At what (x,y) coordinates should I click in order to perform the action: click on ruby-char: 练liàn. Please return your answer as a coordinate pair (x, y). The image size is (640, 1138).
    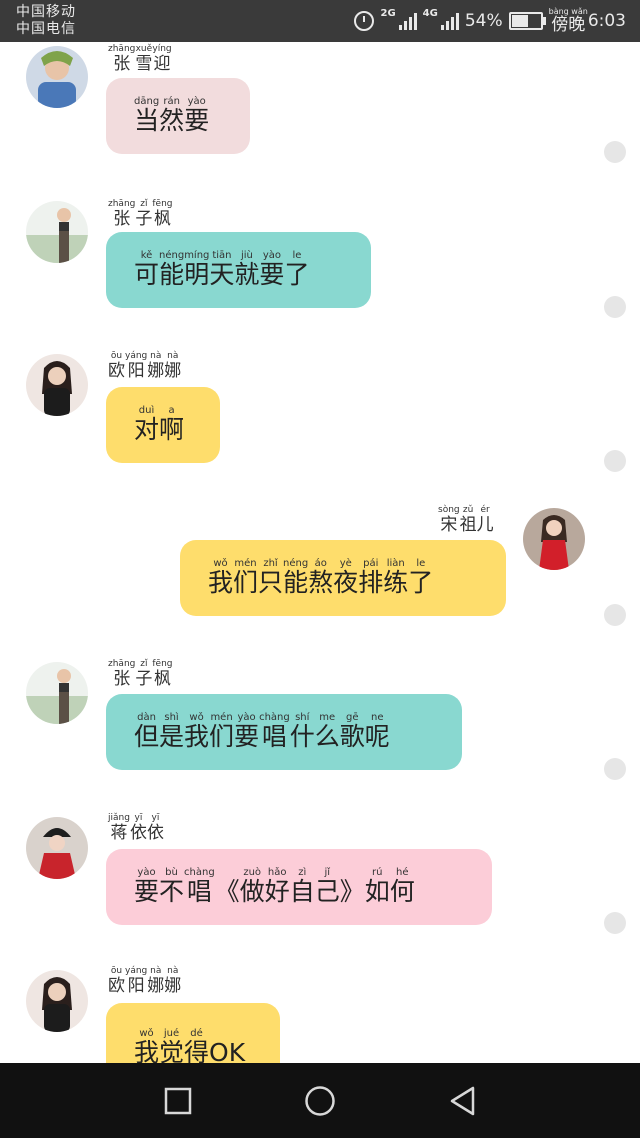
    Looking at the image, I should click on (396, 577).